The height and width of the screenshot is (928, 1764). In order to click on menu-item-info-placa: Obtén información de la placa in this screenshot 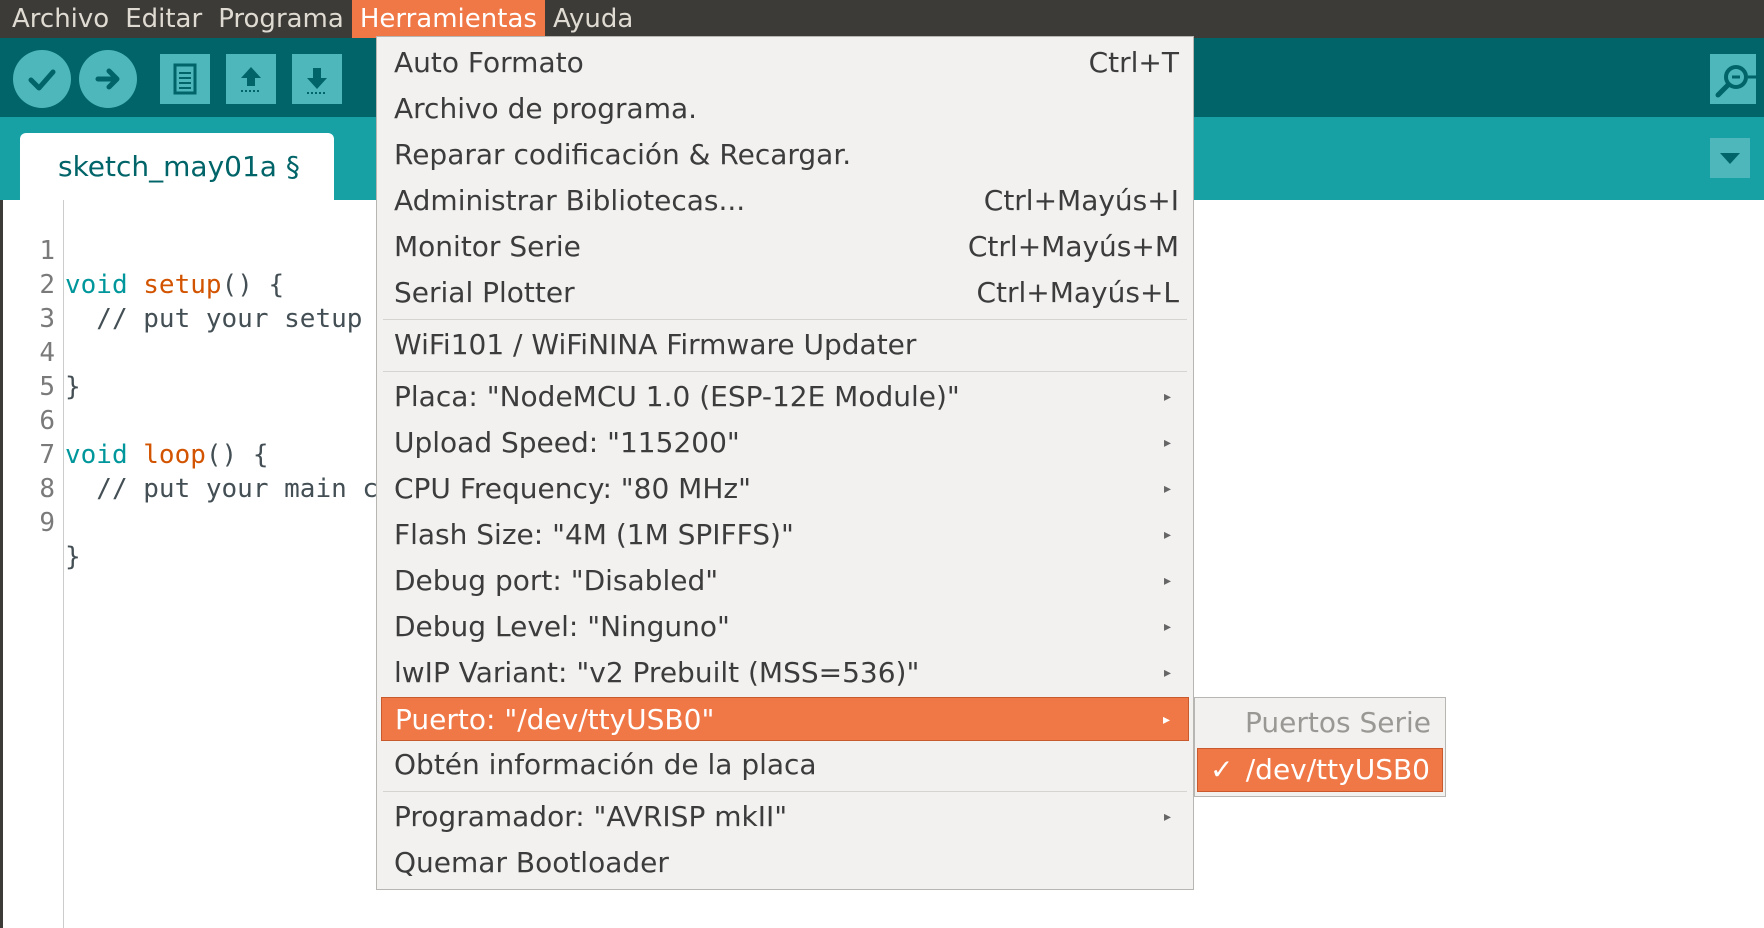, I will do `click(785, 765)`.